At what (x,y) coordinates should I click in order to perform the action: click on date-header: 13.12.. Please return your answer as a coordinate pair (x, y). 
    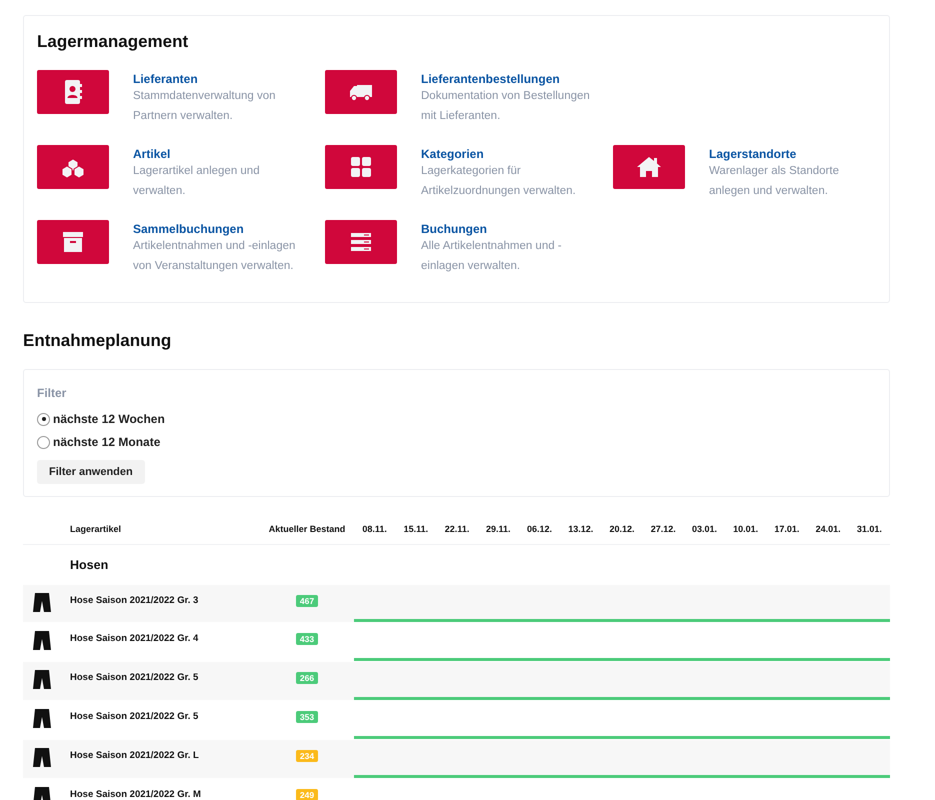
    Looking at the image, I should click on (580, 529).